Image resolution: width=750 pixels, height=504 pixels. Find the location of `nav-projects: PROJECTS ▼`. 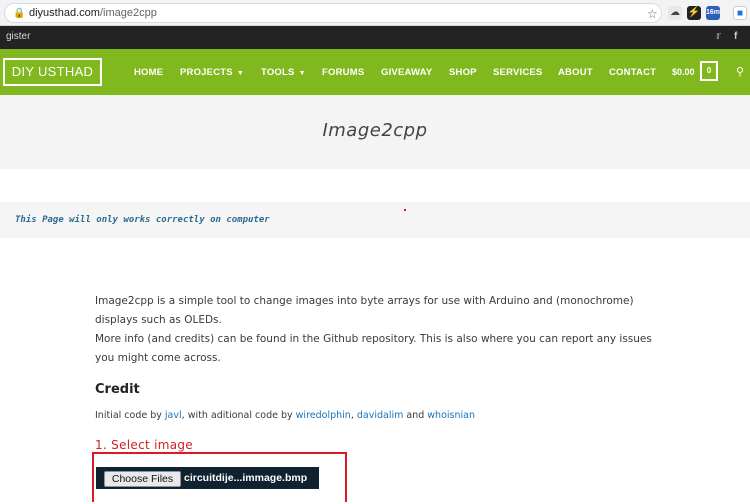

nav-projects: PROJECTS ▼ is located at coordinates (212, 72).